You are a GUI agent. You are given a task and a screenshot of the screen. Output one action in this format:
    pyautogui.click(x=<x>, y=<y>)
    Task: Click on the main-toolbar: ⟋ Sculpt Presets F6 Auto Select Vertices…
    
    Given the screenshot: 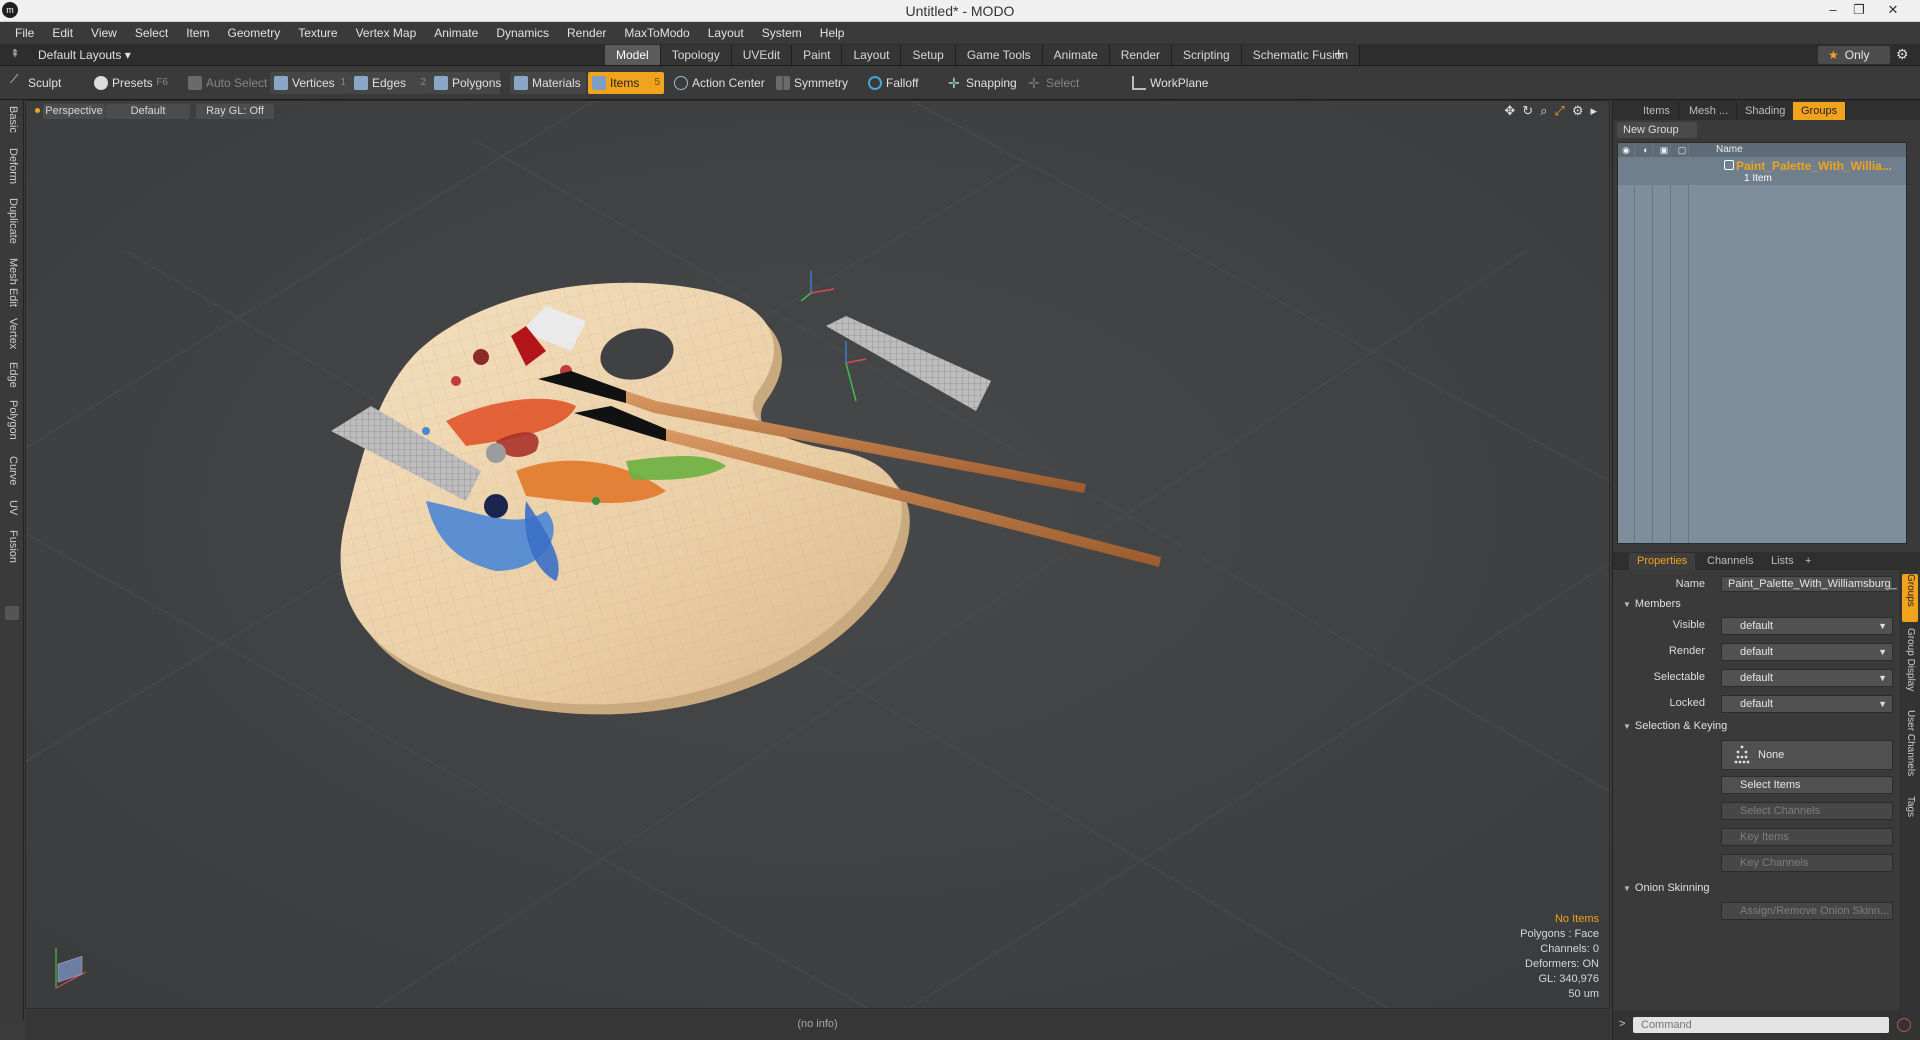 What is the action you would take?
    pyautogui.click(x=960, y=89)
    